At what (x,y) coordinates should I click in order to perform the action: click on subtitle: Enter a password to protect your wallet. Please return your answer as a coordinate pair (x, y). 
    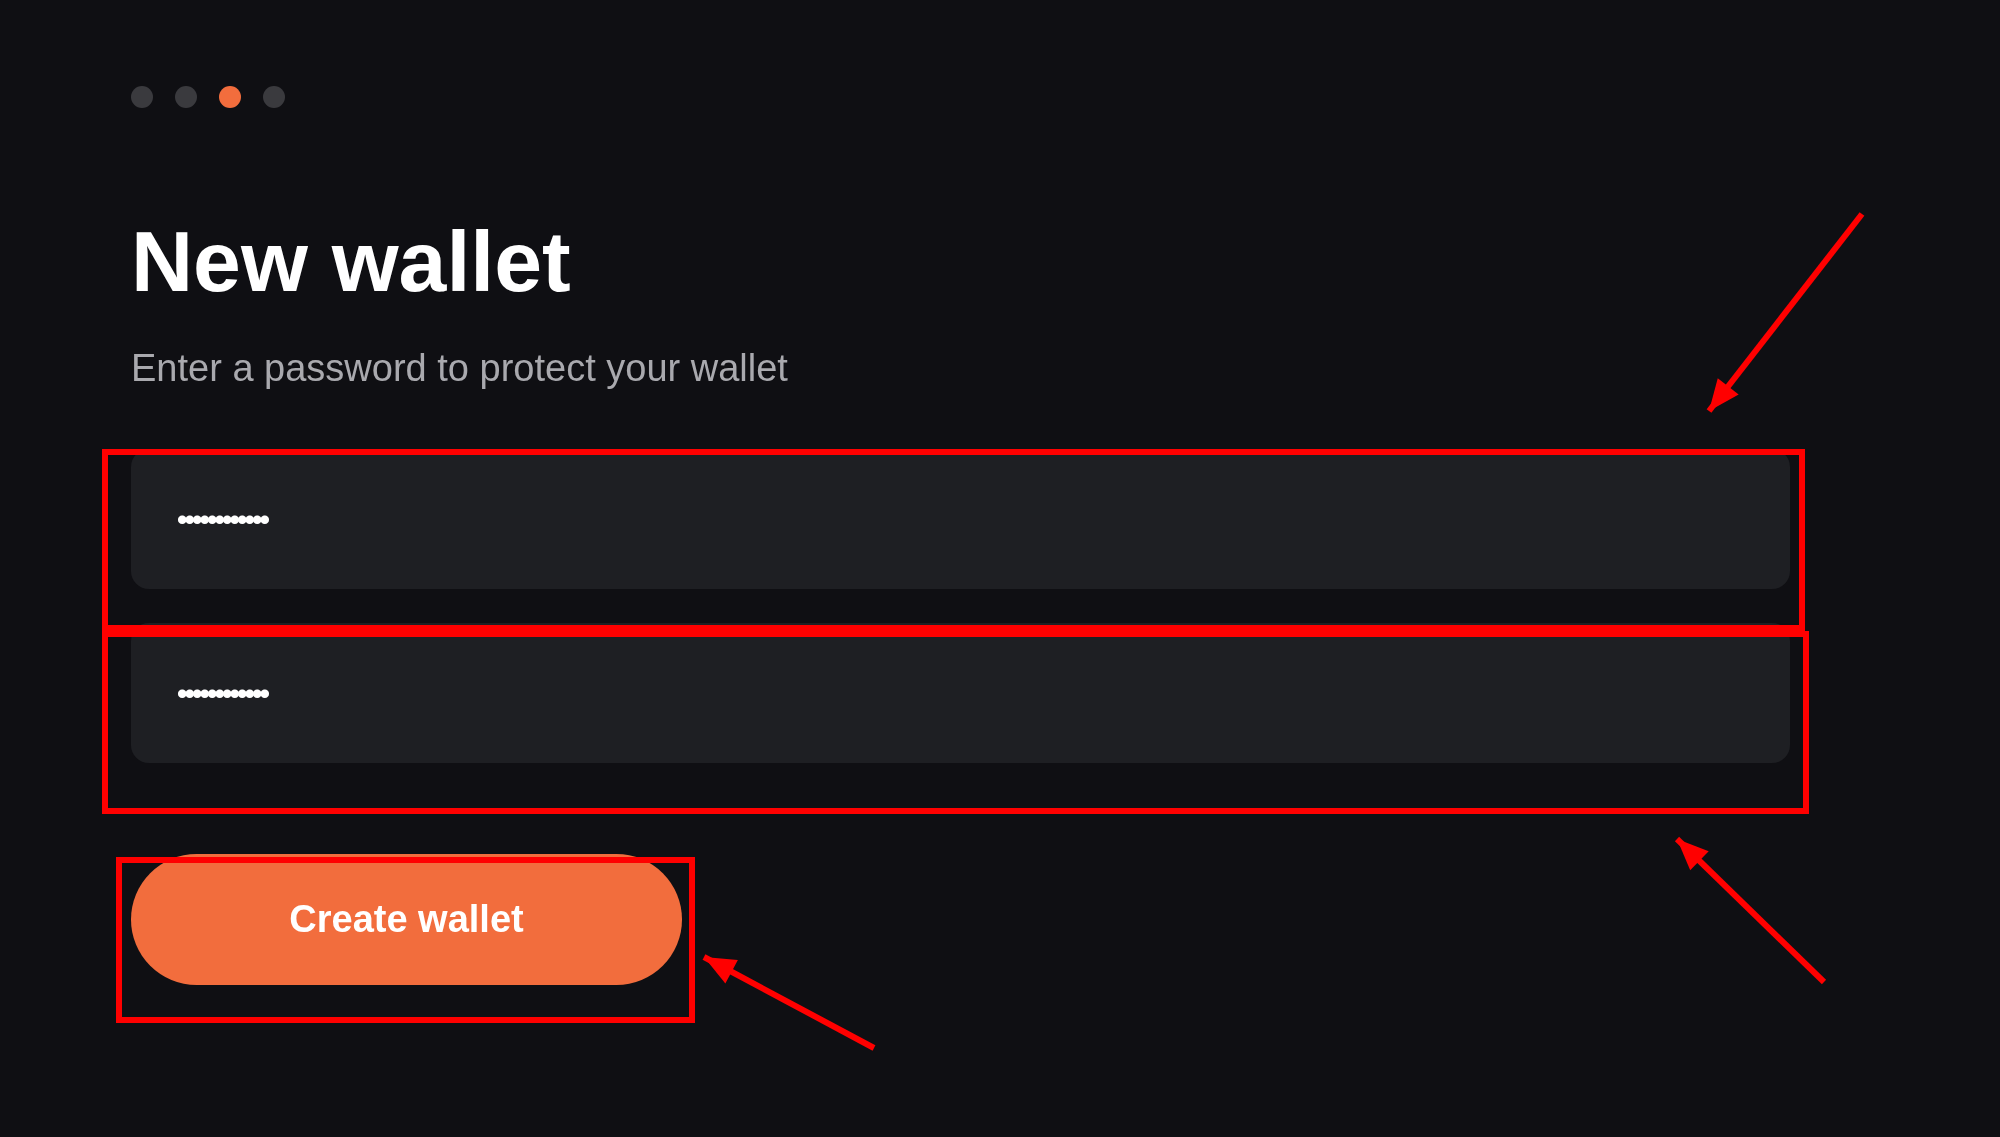
    Looking at the image, I should click on (460, 368).